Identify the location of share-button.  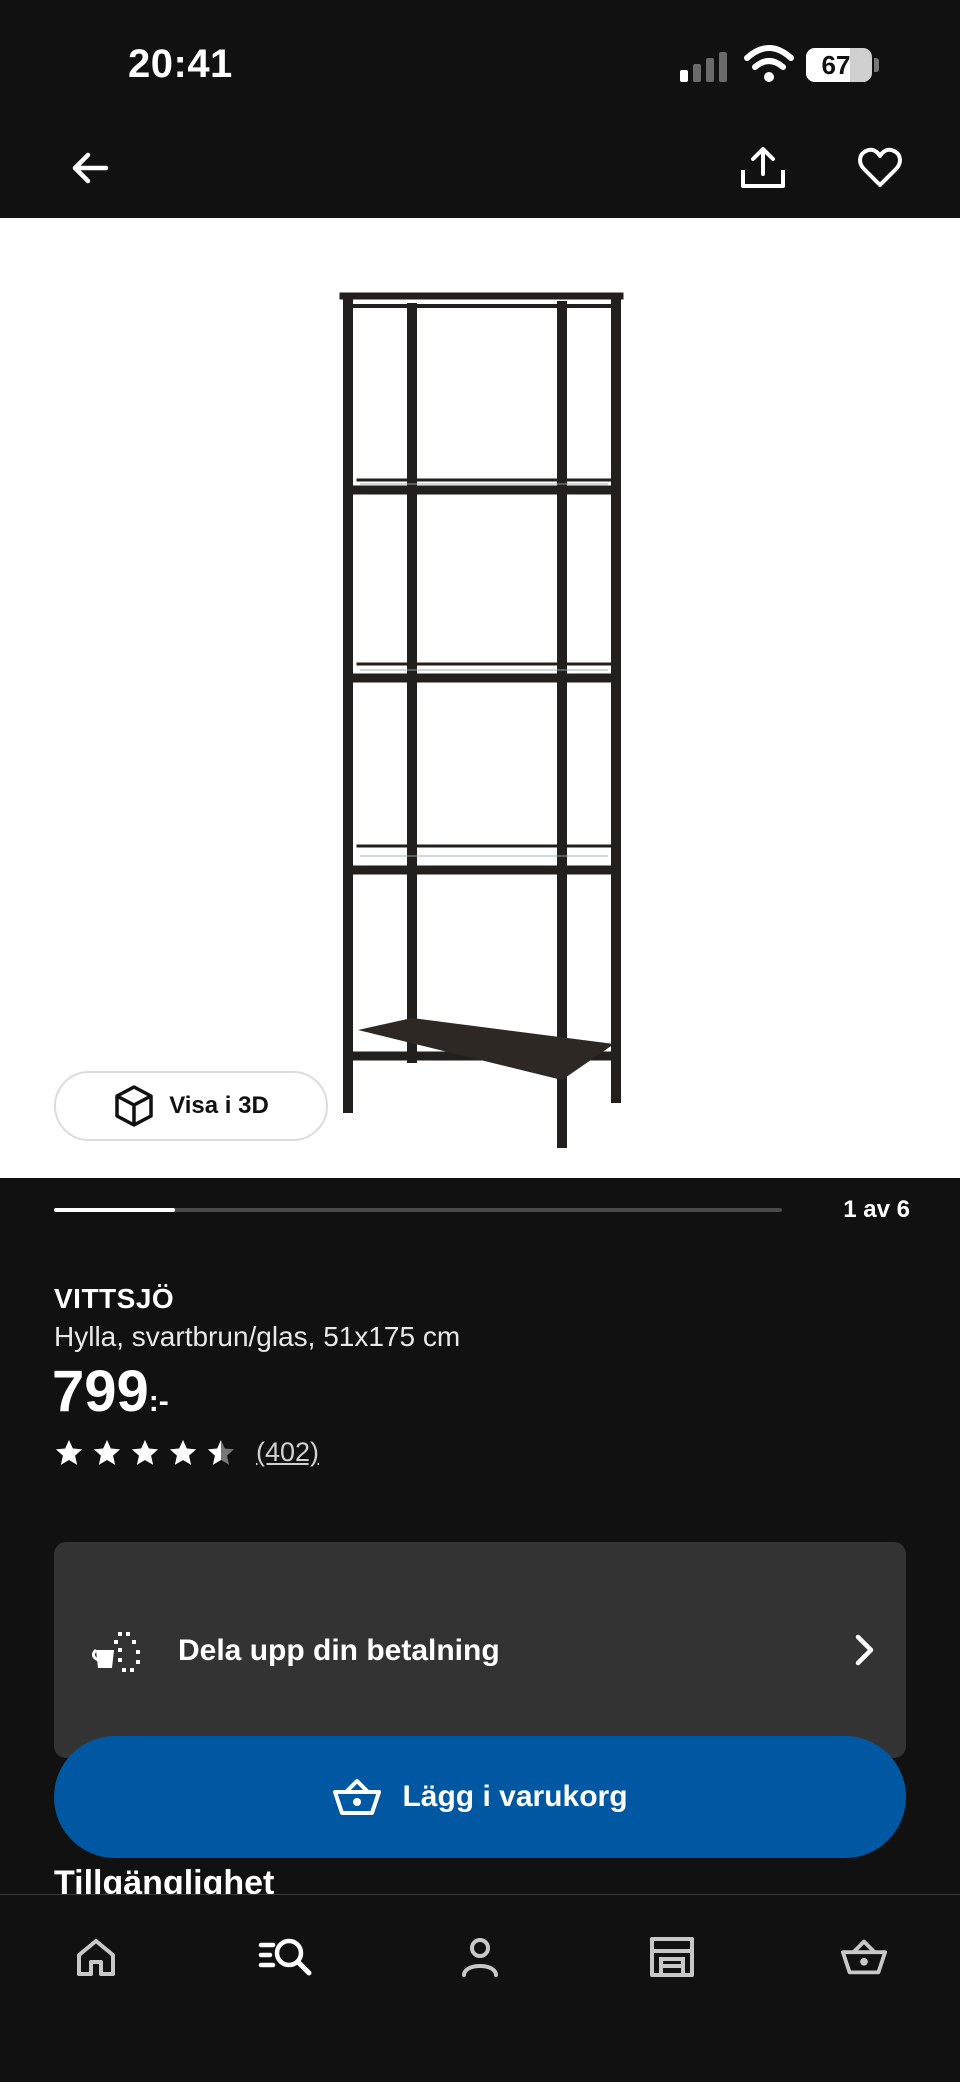
(763, 168).